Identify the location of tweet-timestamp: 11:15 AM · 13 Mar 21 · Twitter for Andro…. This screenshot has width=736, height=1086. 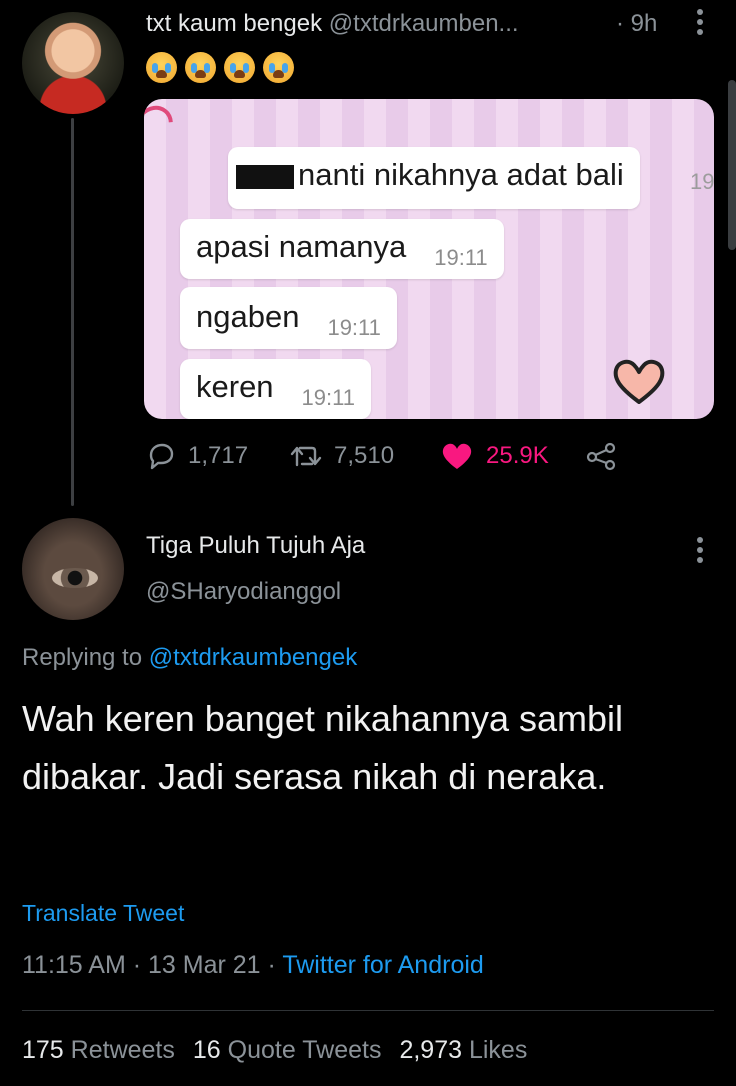
(253, 965).